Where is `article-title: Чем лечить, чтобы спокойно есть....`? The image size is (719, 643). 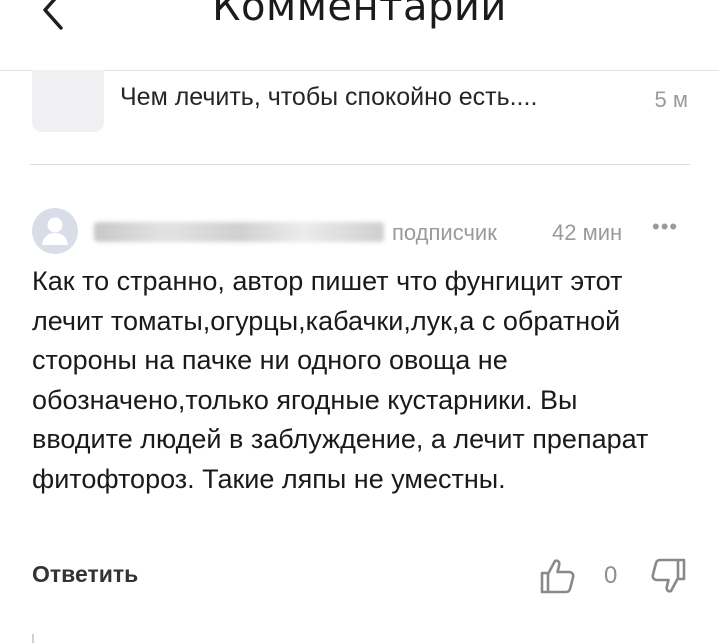 article-title: Чем лечить, чтобы спокойно есть.... is located at coordinates (329, 97).